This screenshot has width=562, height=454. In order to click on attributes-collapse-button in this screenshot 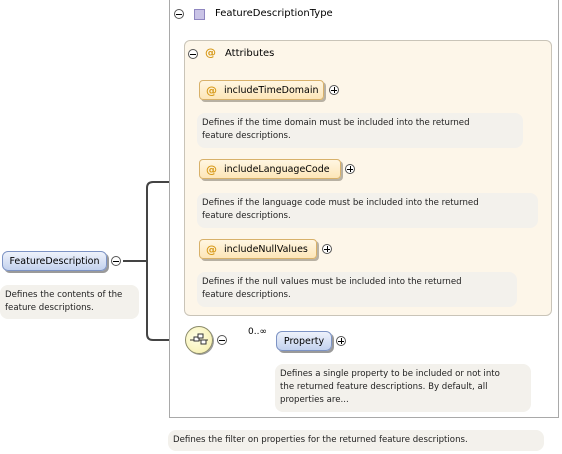, I will do `click(193, 54)`.